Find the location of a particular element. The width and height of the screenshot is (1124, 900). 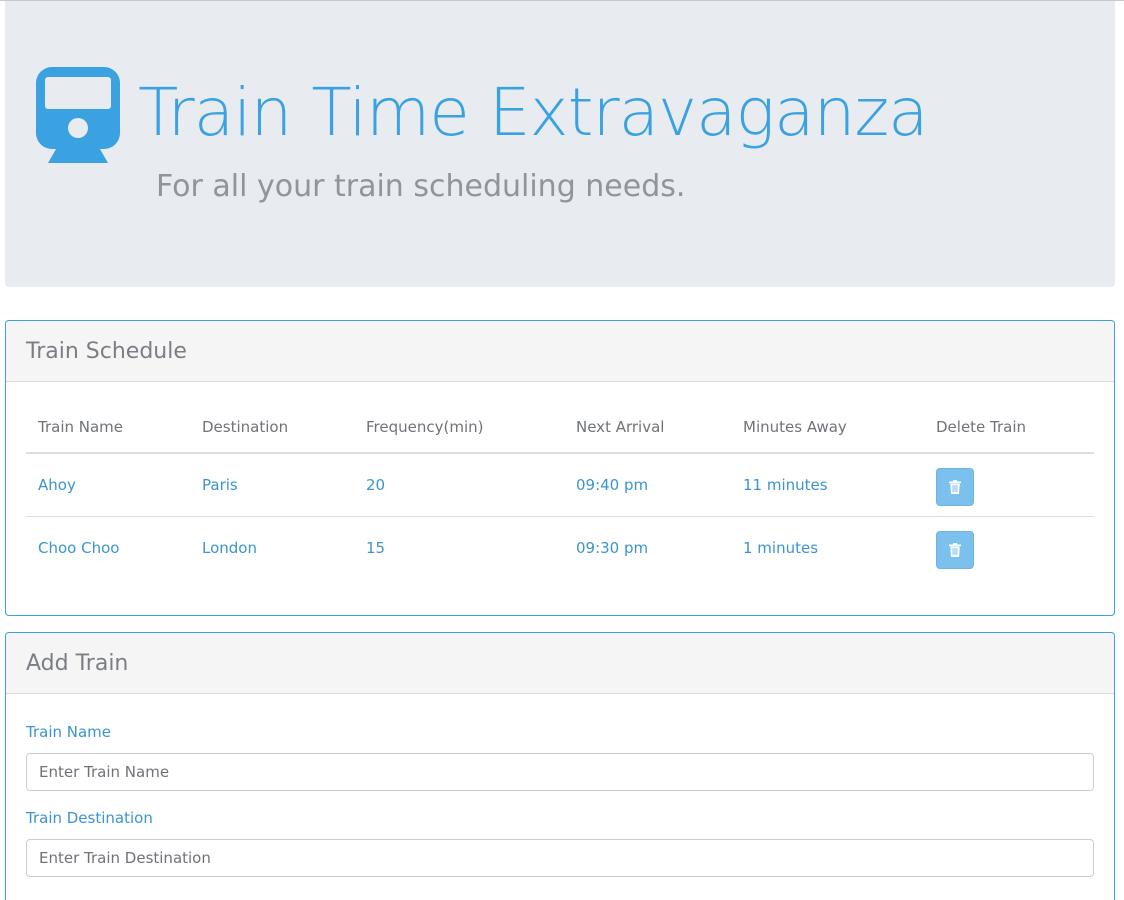

train-icon is located at coordinates (78, 115).